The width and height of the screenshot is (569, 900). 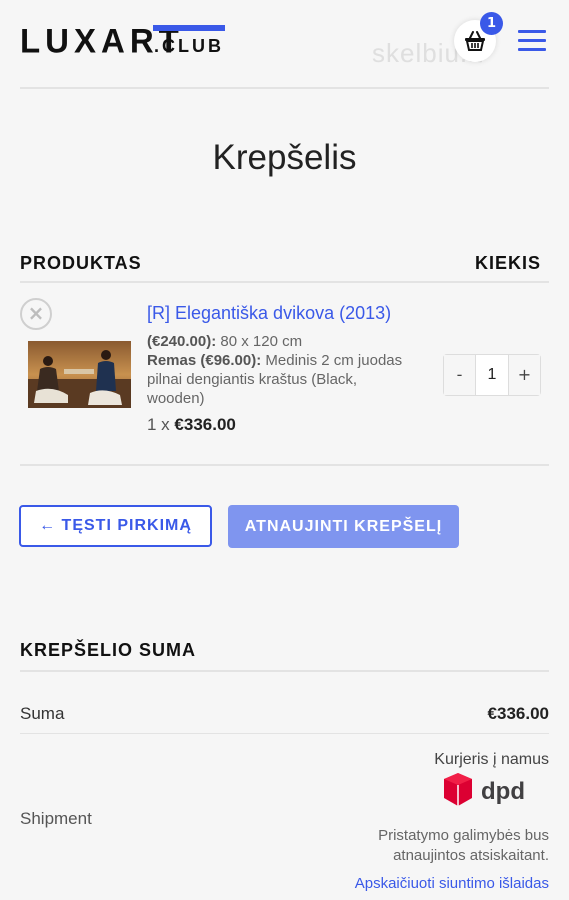 I want to click on cart-totals-title: KREPŠELIO SUMA, so click(x=108, y=650).